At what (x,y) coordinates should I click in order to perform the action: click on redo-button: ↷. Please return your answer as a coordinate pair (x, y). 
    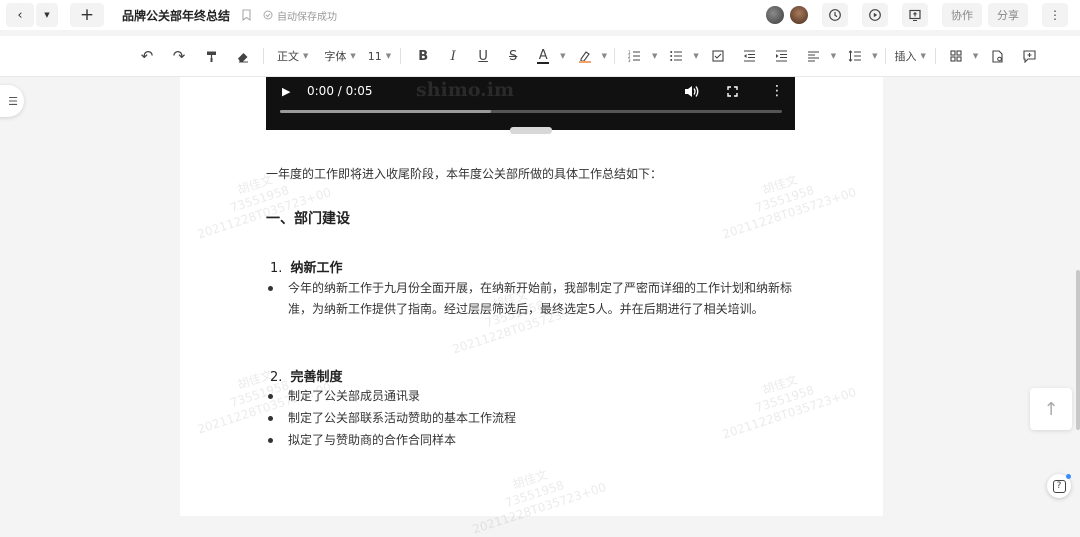
    Looking at the image, I should click on (179, 56).